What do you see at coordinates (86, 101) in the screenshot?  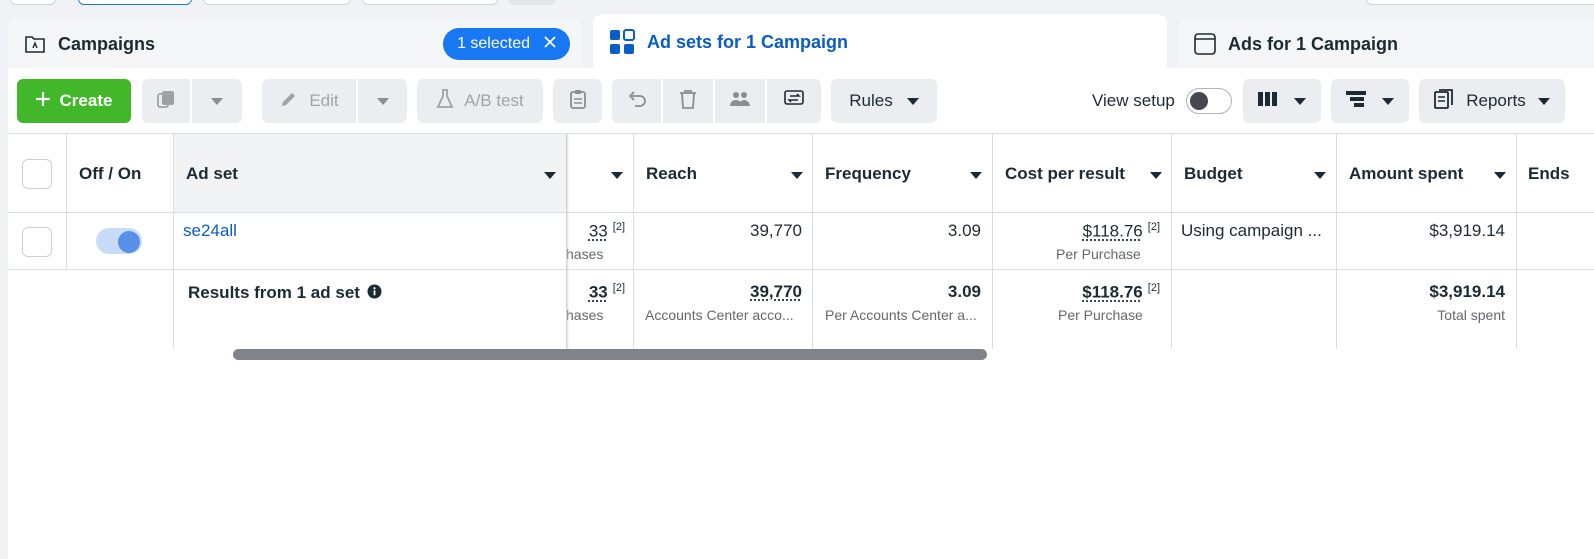 I see `create-label: Create` at bounding box center [86, 101].